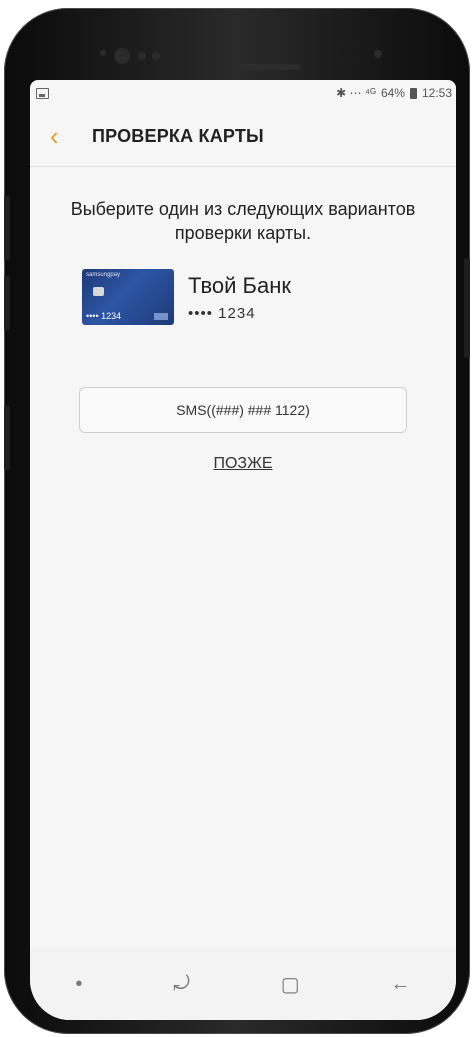 This screenshot has height=1037, width=476. Describe the element at coordinates (356, 93) in the screenshot. I see `signal-icons: ✱ ⋯ ⁴ᴳ` at that location.